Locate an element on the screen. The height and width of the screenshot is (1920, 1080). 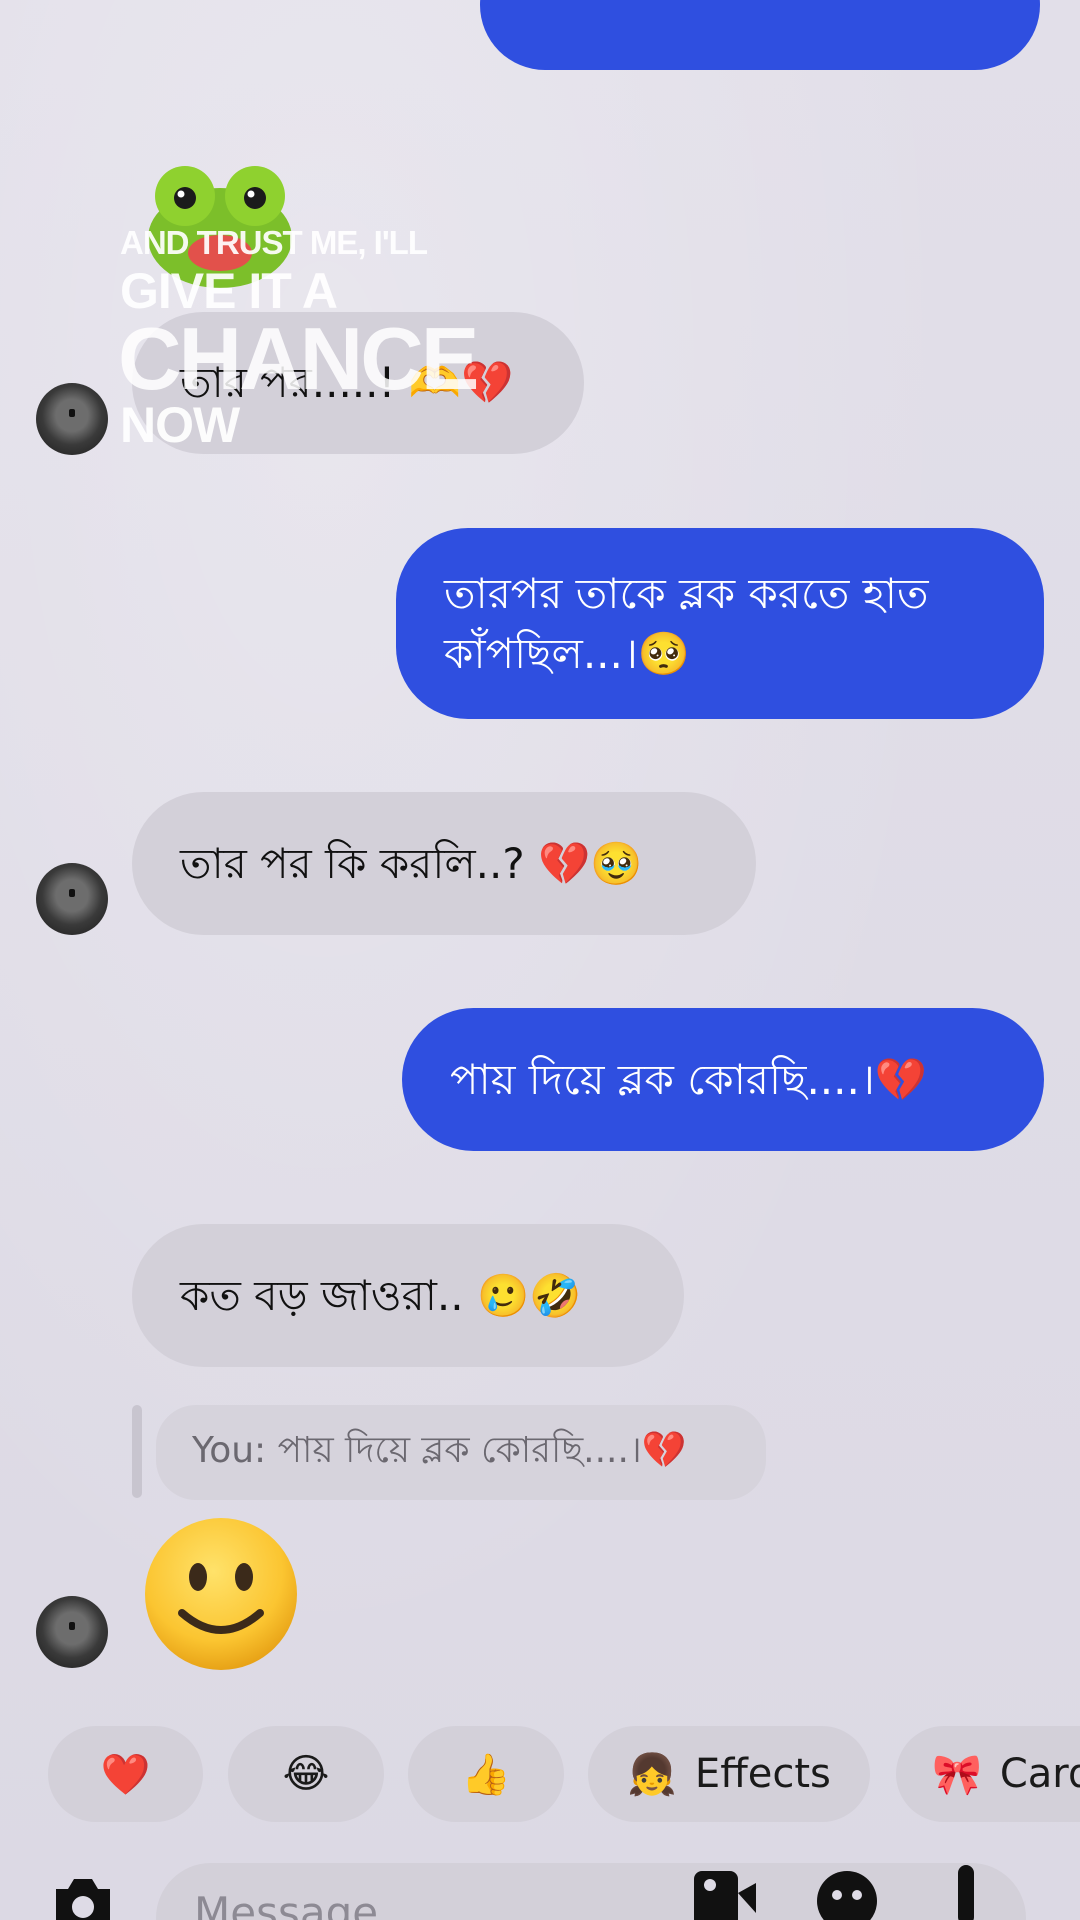
incoming-message: তার পর কি করলি..? 💔🥹 is located at coordinates (444, 863).